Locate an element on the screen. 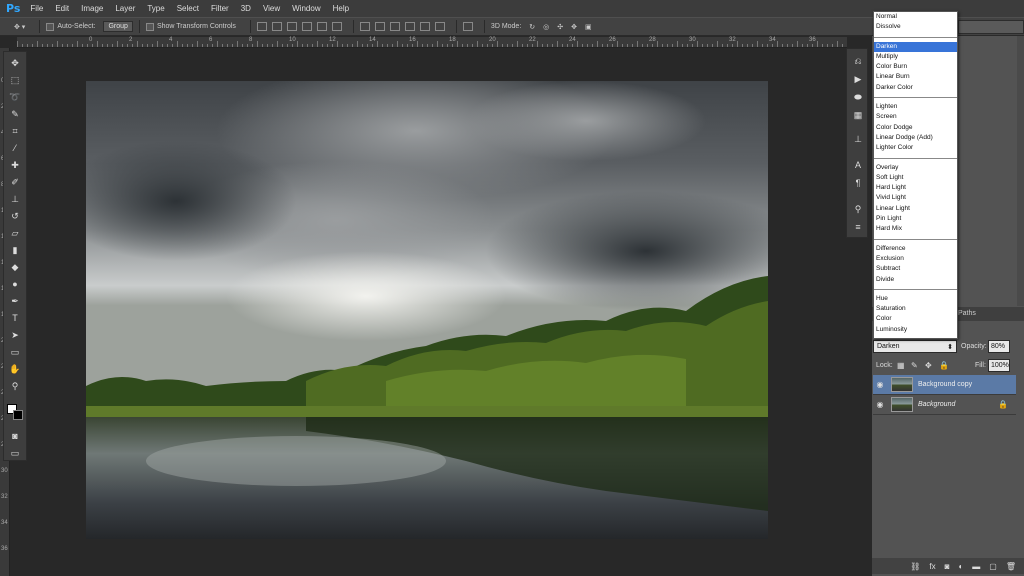 The image size is (1024, 576). auto-select-checkbox: Auto-Select: is located at coordinates (70, 26).